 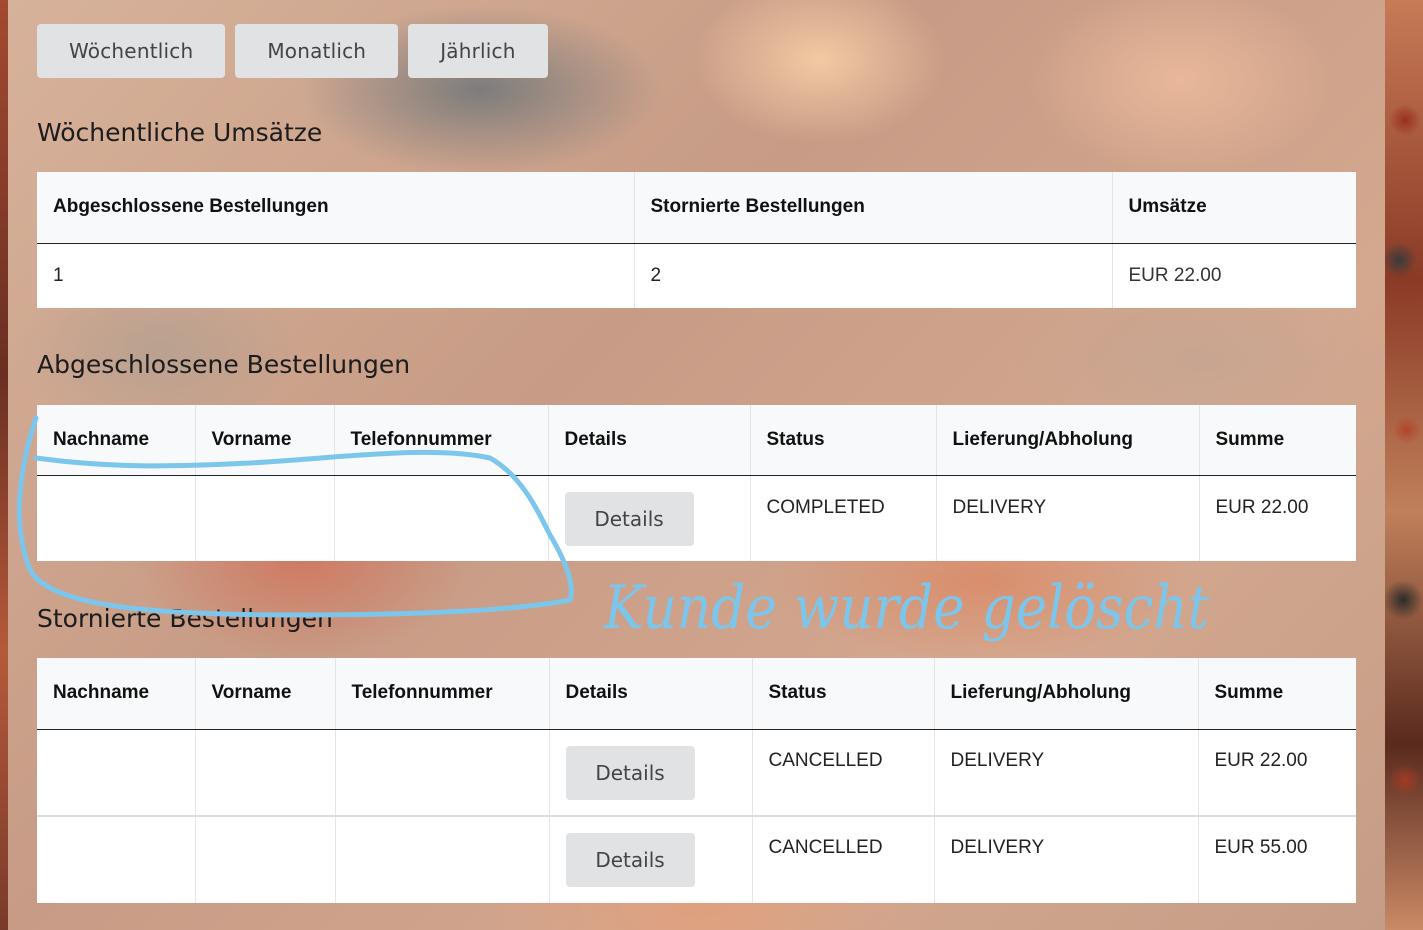 I want to click on summary-row: 1 2 EUR 22.00, so click(x=696, y=275).